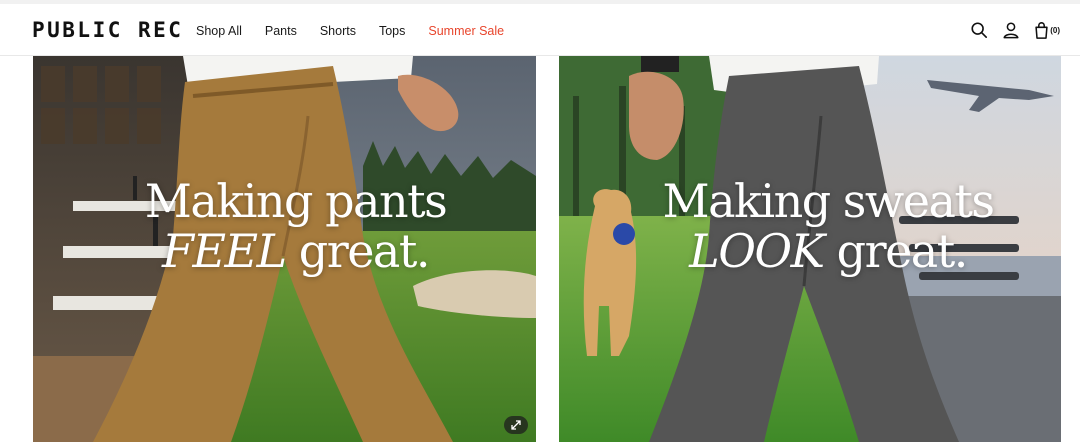 This screenshot has height=446, width=1080. What do you see at coordinates (1041, 30) in the screenshot?
I see `bag-icon` at bounding box center [1041, 30].